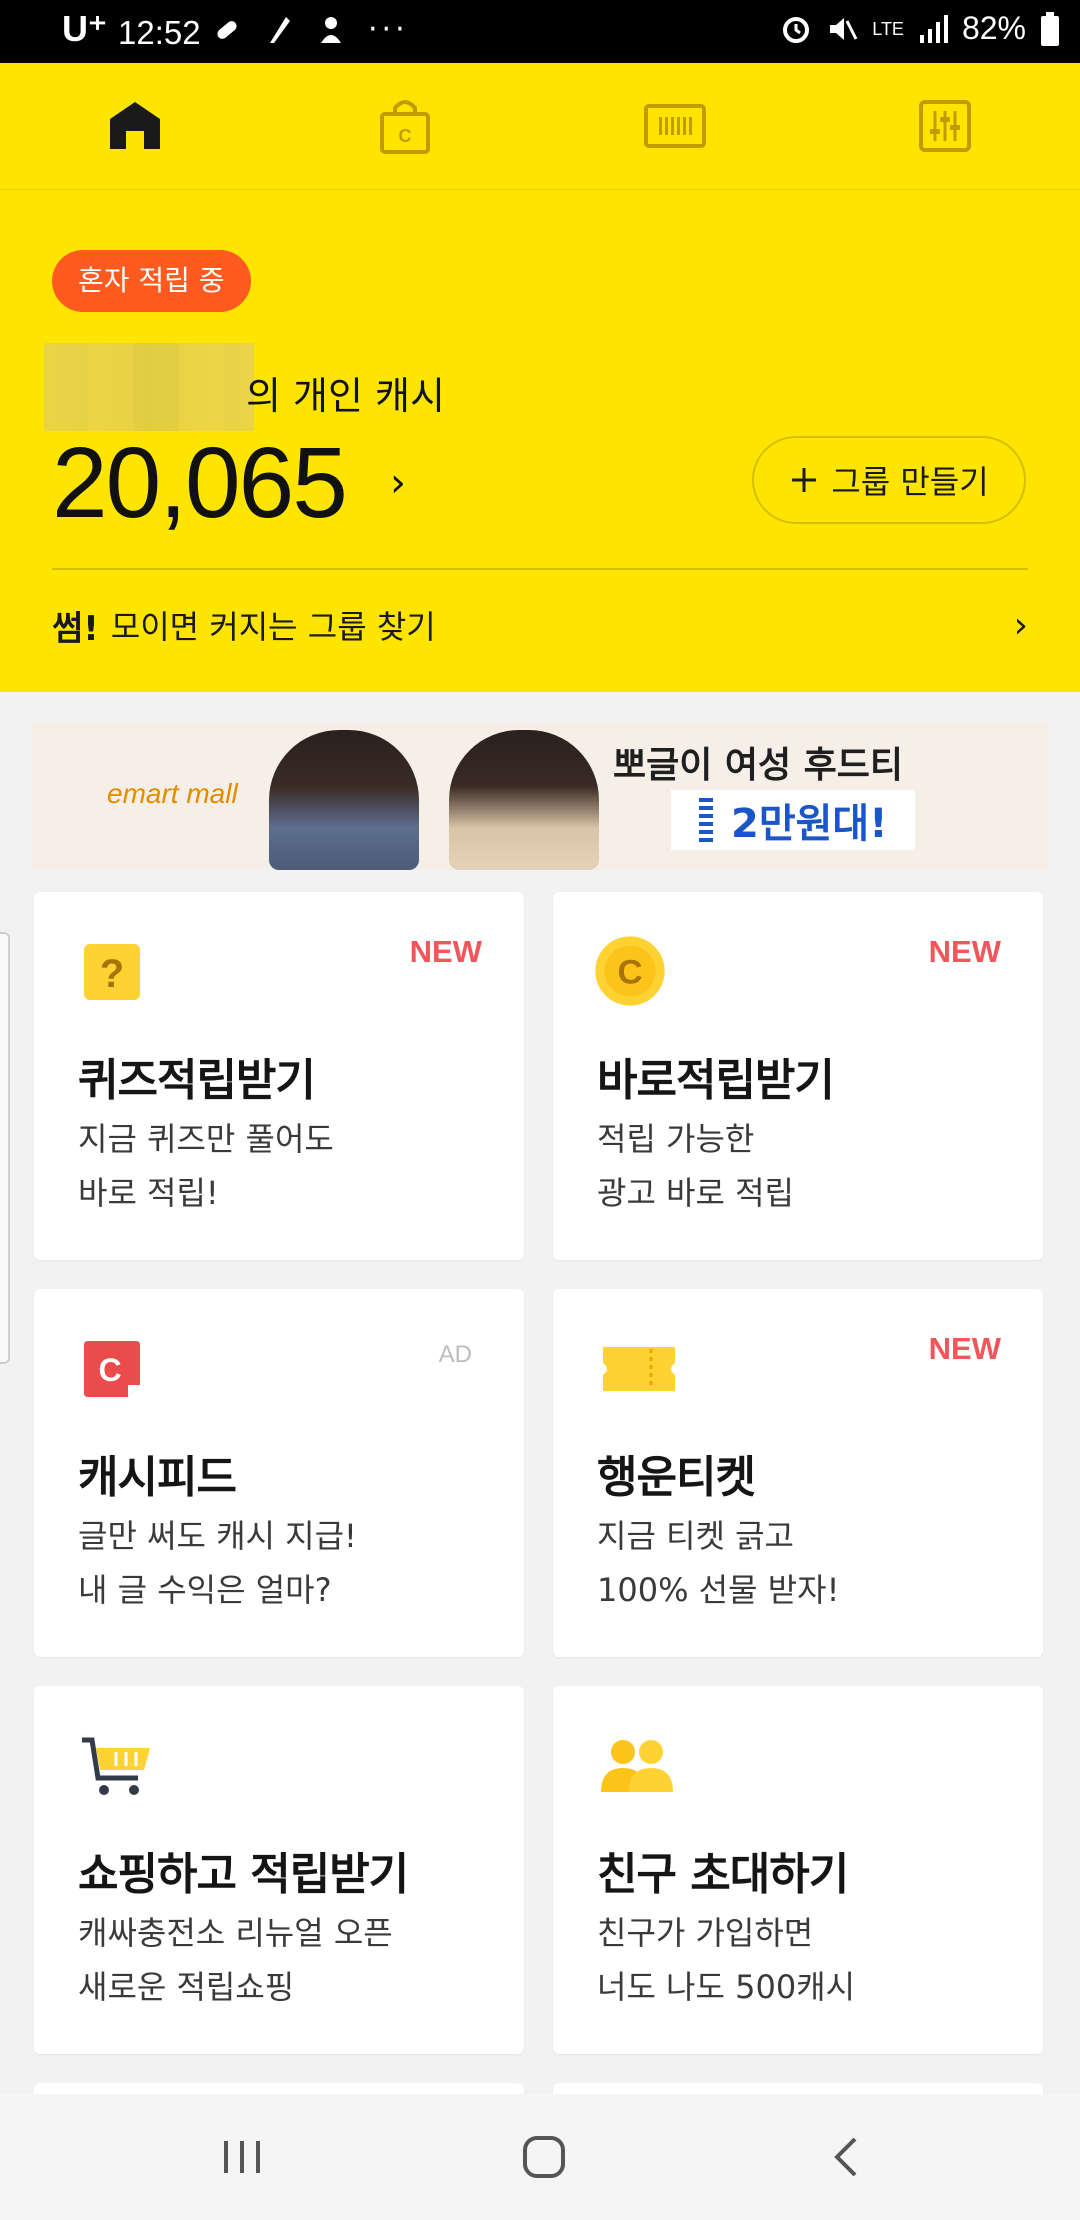 This screenshot has height=2220, width=1080. I want to click on promo-banner: emart mall 뽀글이 여성 후드티 2만원대!, so click(540, 796).